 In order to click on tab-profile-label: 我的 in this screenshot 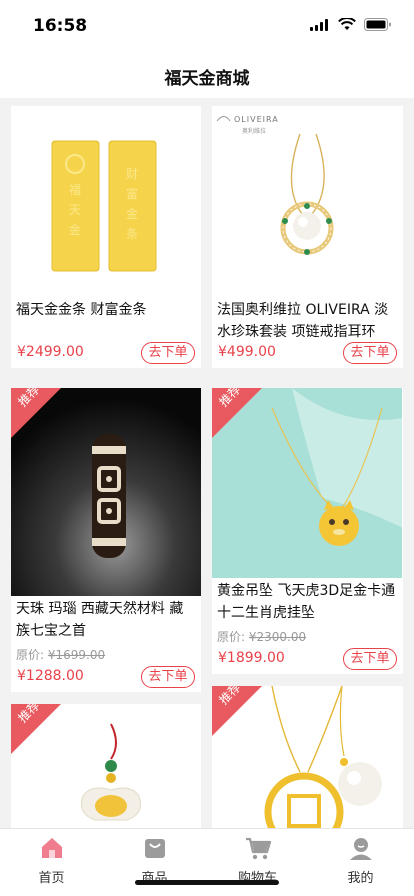, I will do `click(360, 878)`.